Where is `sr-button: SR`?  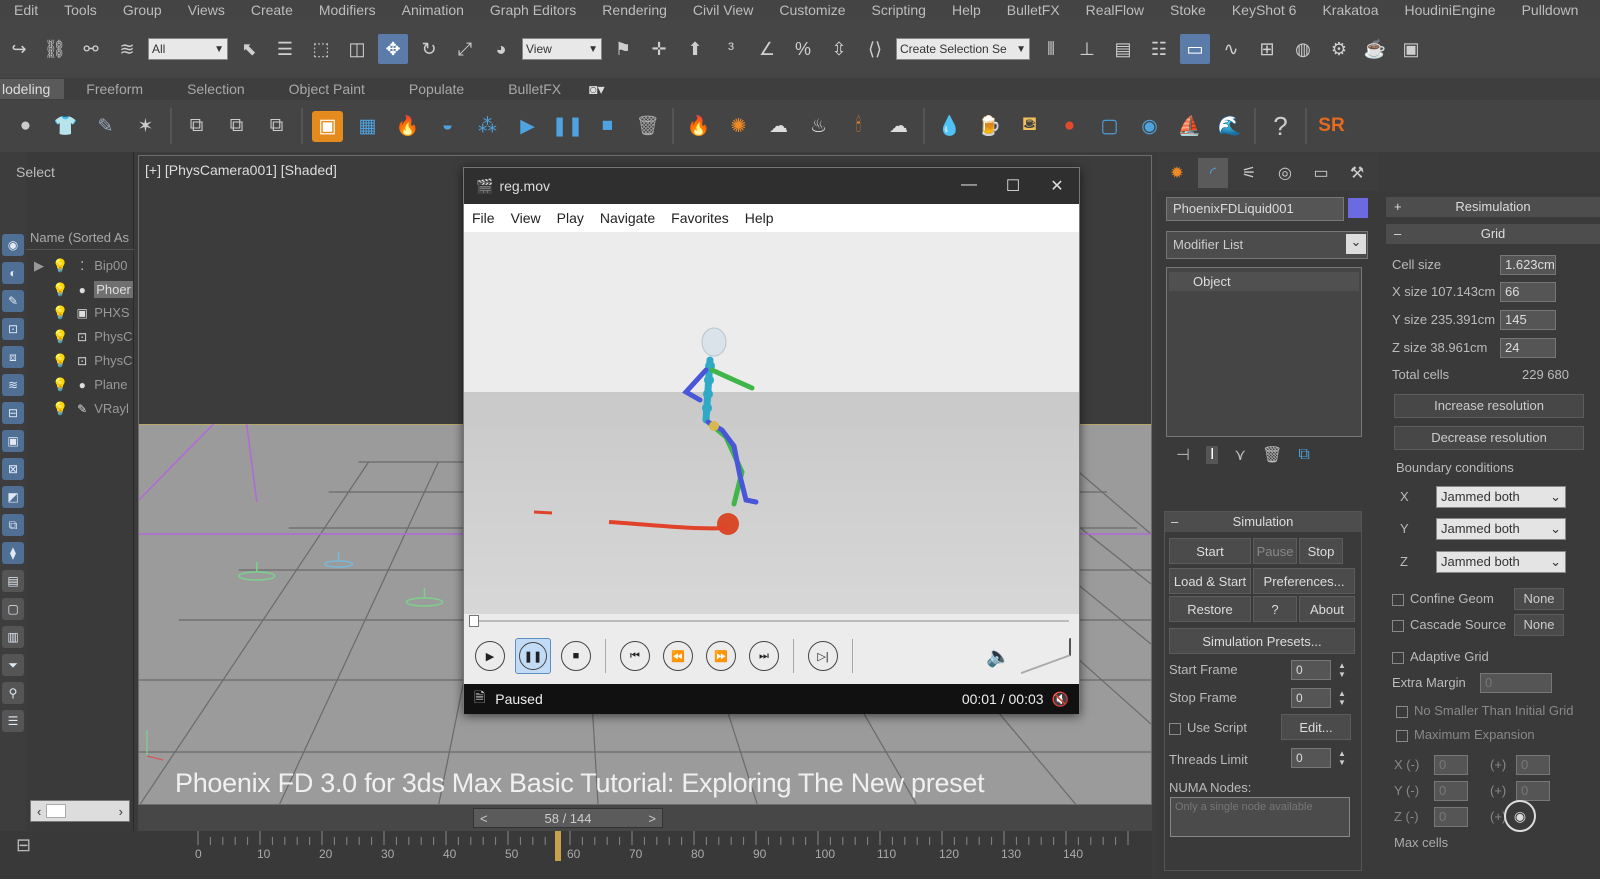
sr-button: SR is located at coordinates (1331, 126).